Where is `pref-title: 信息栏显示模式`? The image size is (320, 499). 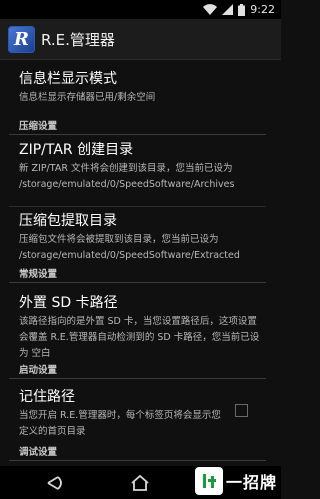
pref-title: 信息栏显示模式 is located at coordinates (68, 79).